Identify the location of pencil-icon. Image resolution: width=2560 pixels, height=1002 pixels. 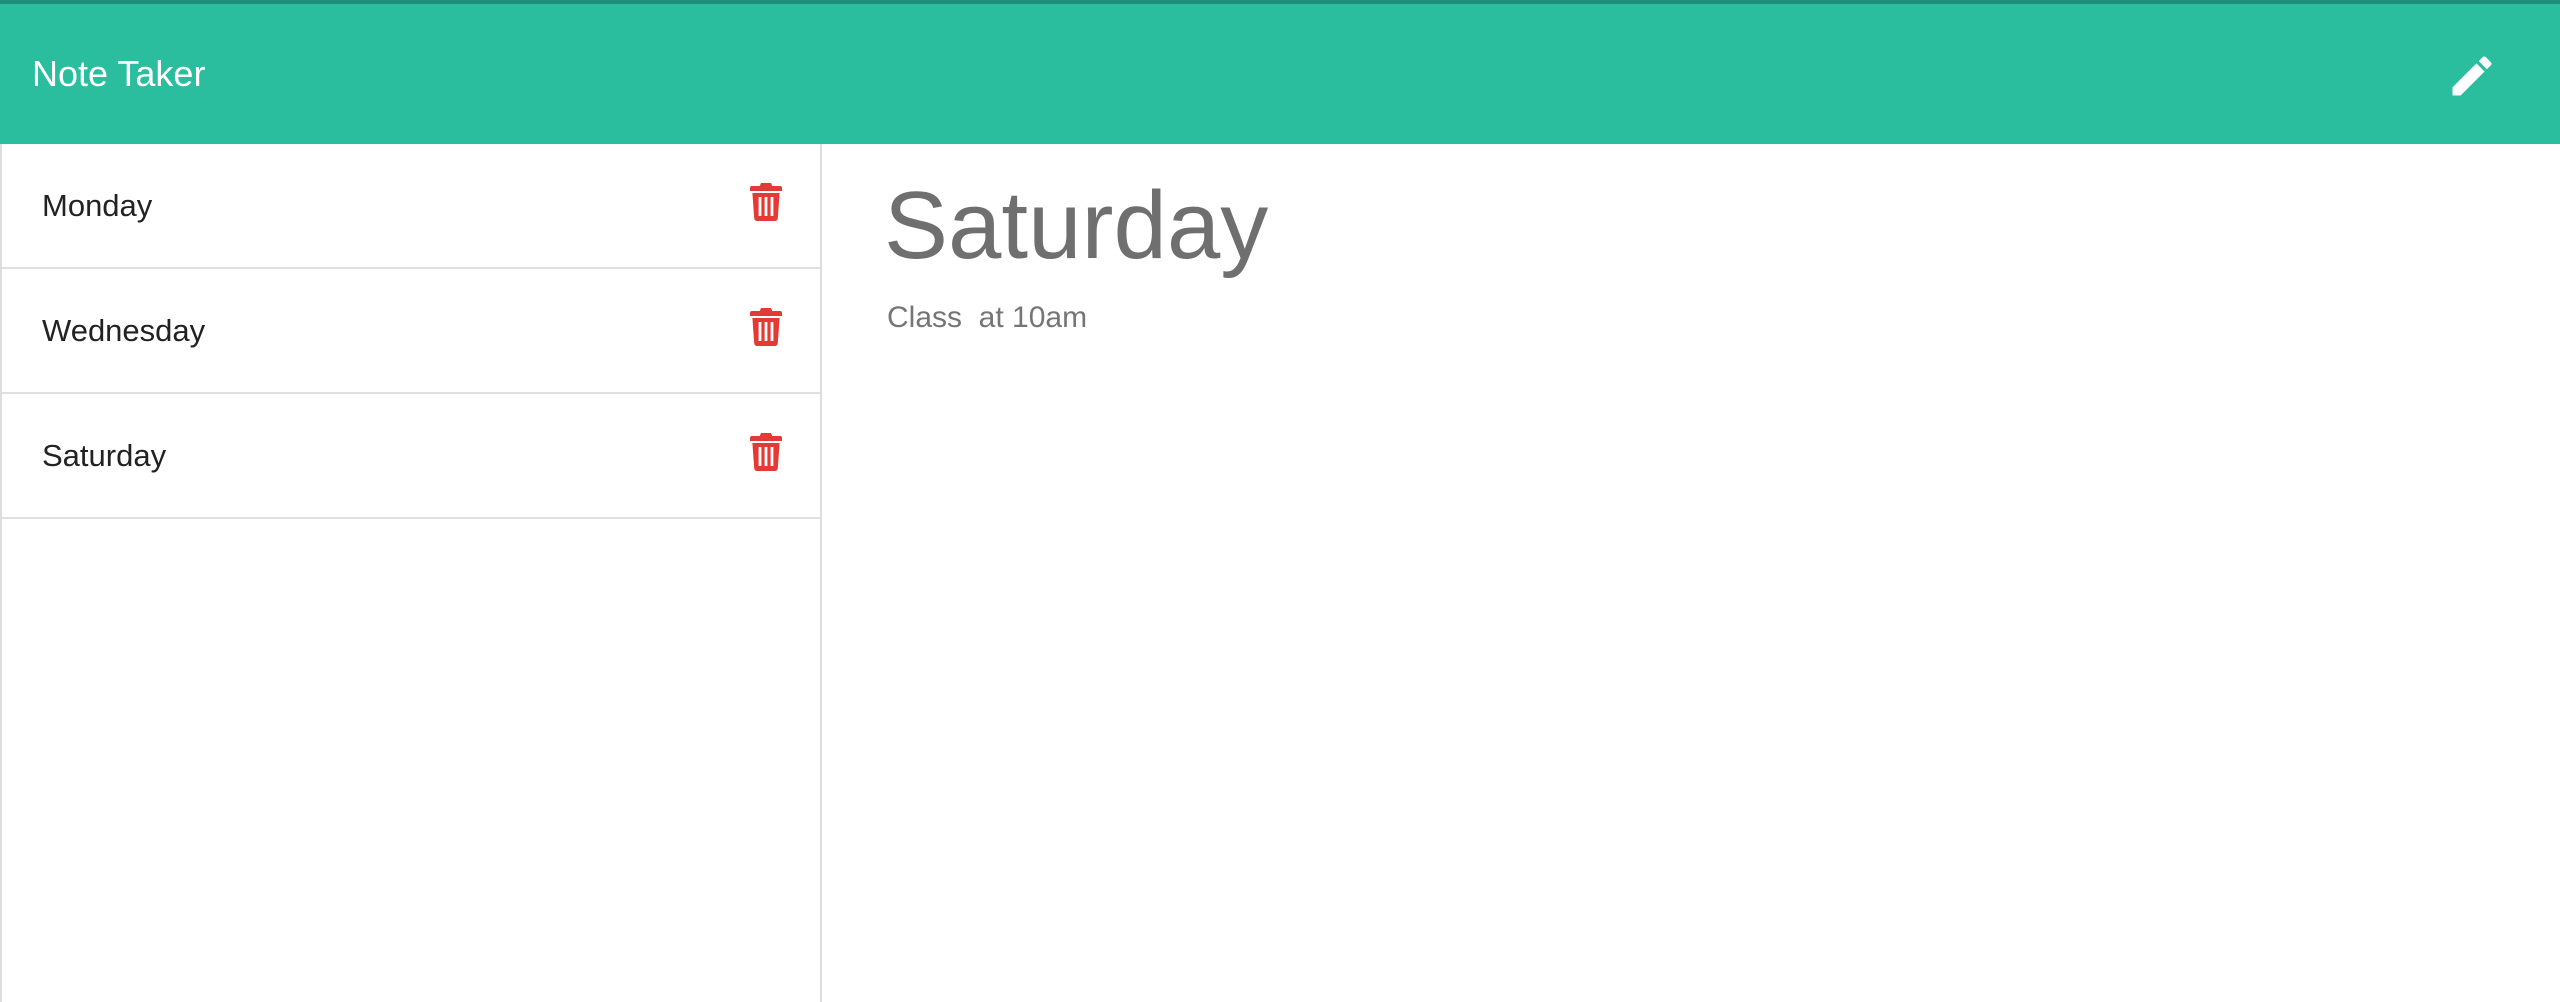
(2472, 76).